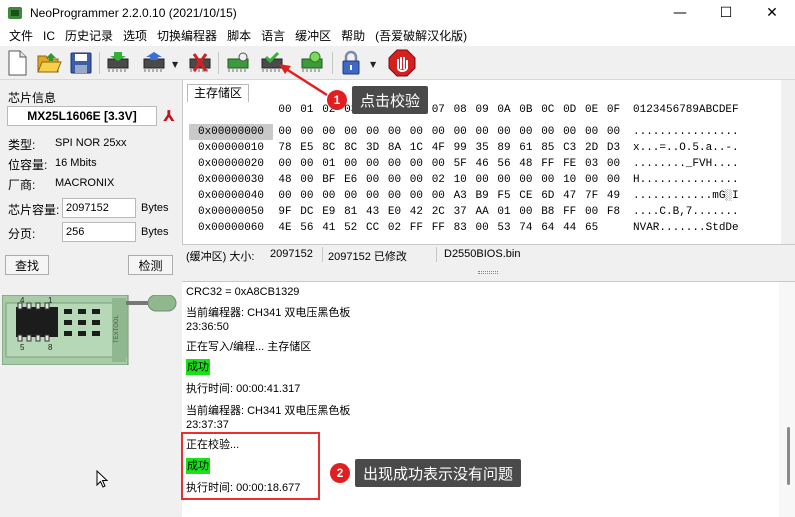  I want to click on find-button: 查找, so click(27, 265).